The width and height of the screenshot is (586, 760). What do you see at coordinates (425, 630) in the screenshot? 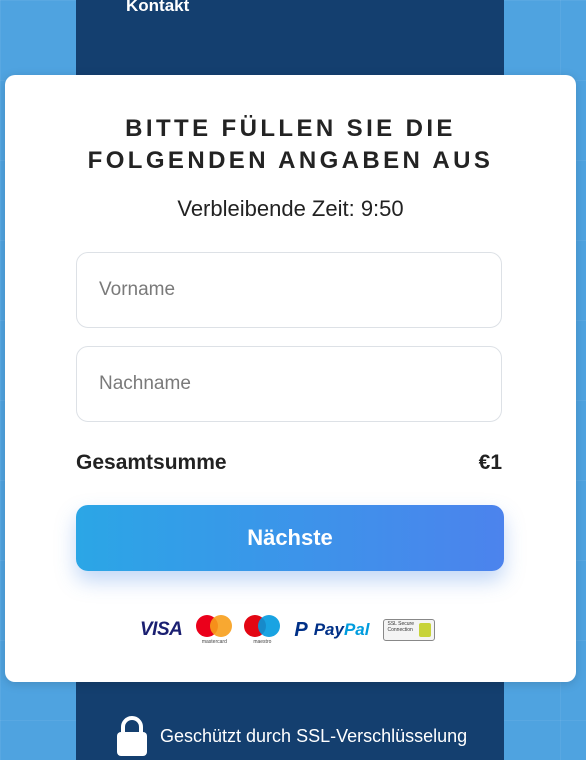
I see `ssl-lock-icon` at bounding box center [425, 630].